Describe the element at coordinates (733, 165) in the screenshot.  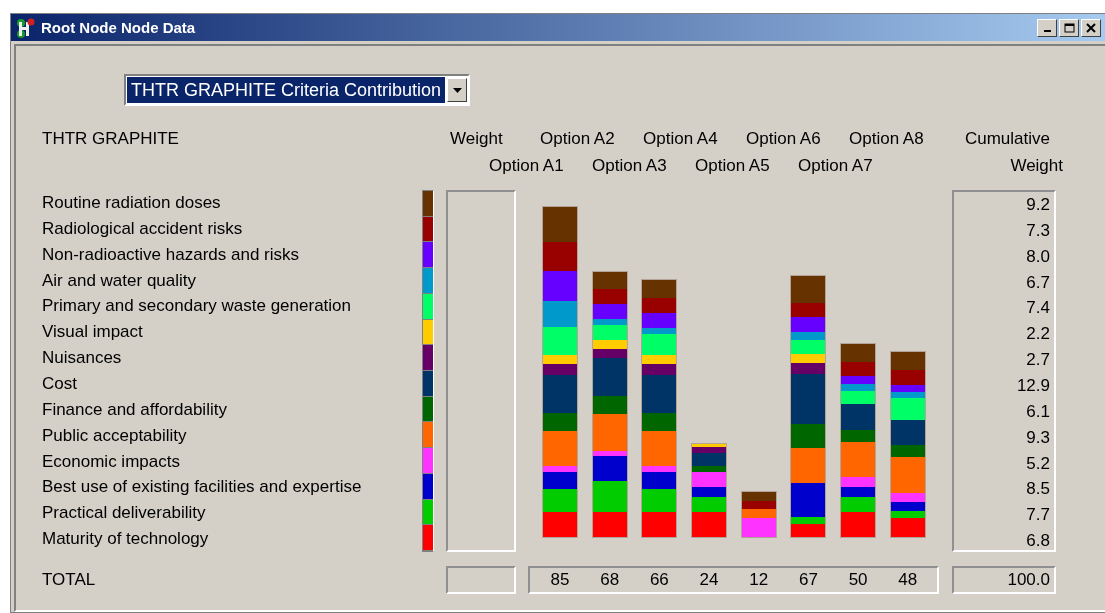
I see `option-heading: Option A5` at that location.